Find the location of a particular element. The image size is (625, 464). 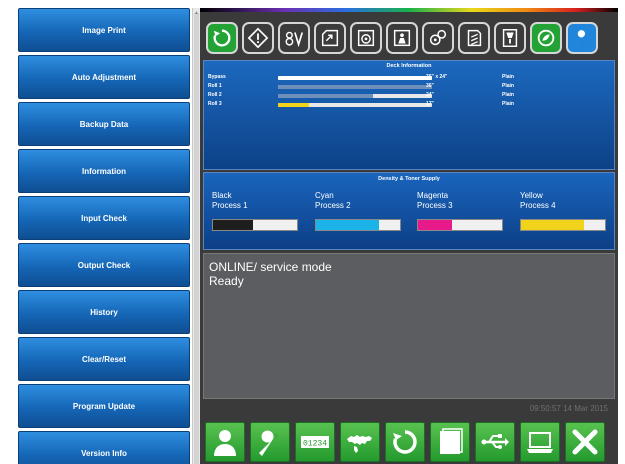

menu-output-check: Output Check is located at coordinates (104, 265).